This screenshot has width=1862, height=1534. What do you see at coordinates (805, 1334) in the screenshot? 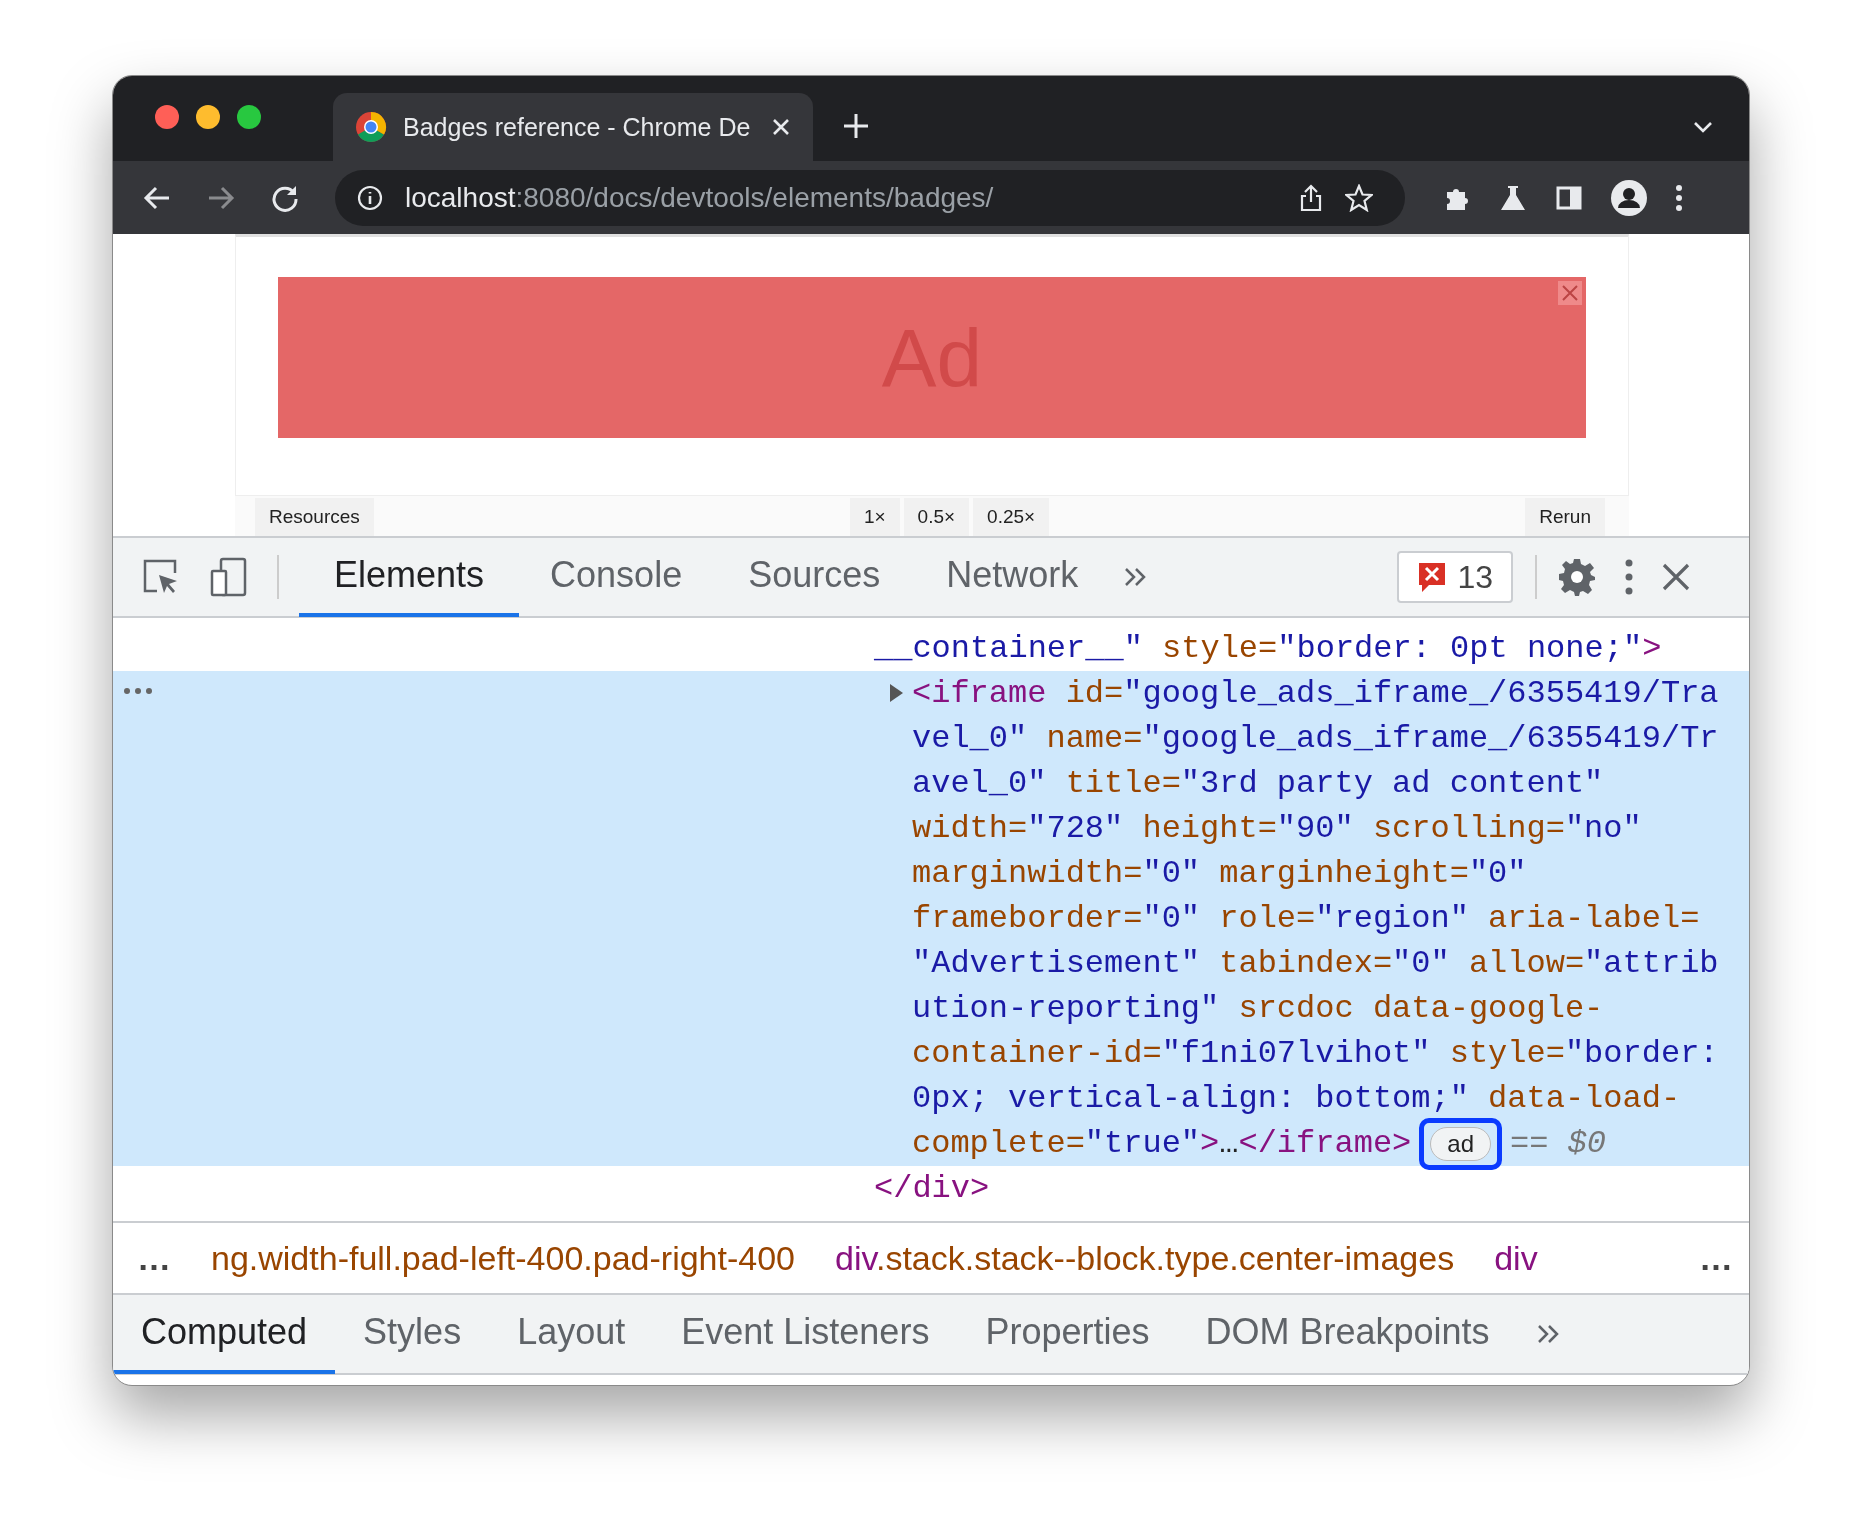
I see `panel-tab: Event Listeners` at bounding box center [805, 1334].